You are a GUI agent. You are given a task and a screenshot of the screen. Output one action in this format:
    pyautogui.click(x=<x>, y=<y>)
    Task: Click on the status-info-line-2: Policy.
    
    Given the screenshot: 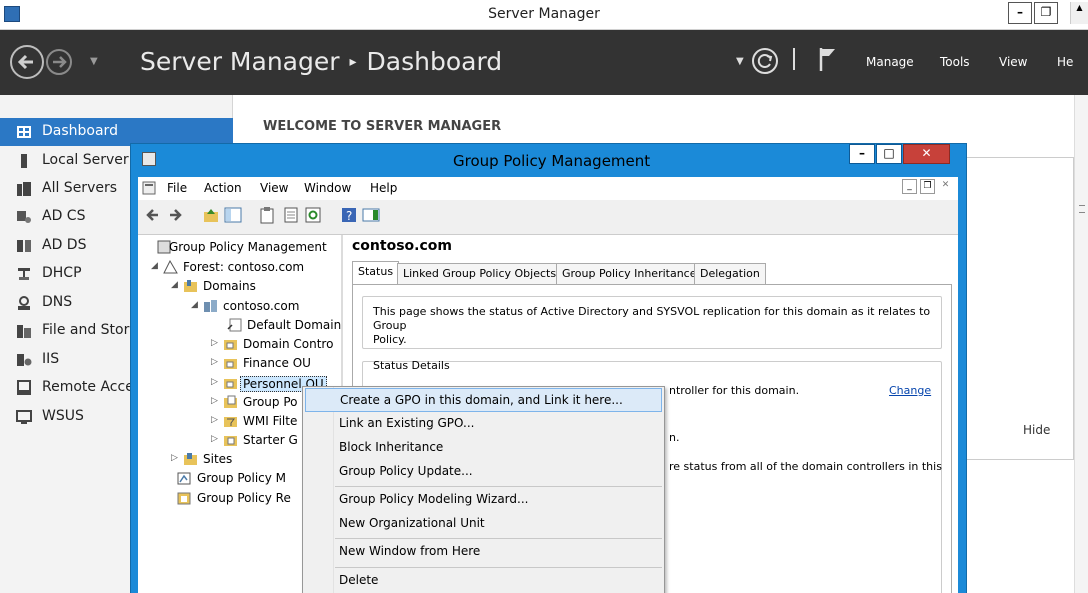 What is the action you would take?
    pyautogui.click(x=390, y=339)
    